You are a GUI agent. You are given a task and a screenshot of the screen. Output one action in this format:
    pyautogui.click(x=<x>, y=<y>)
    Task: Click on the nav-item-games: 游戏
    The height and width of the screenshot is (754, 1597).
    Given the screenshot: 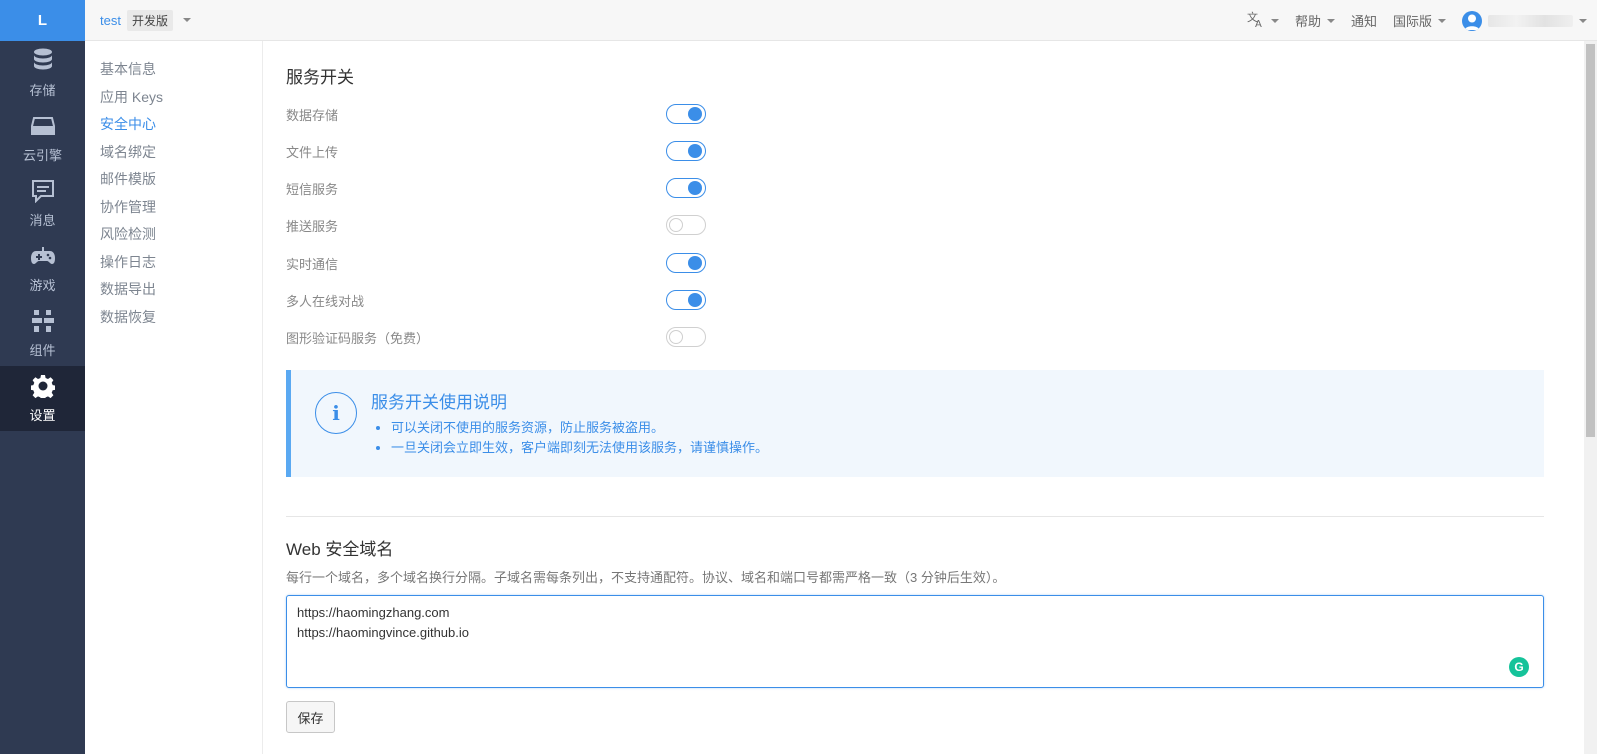 What is the action you would take?
    pyautogui.click(x=42, y=268)
    